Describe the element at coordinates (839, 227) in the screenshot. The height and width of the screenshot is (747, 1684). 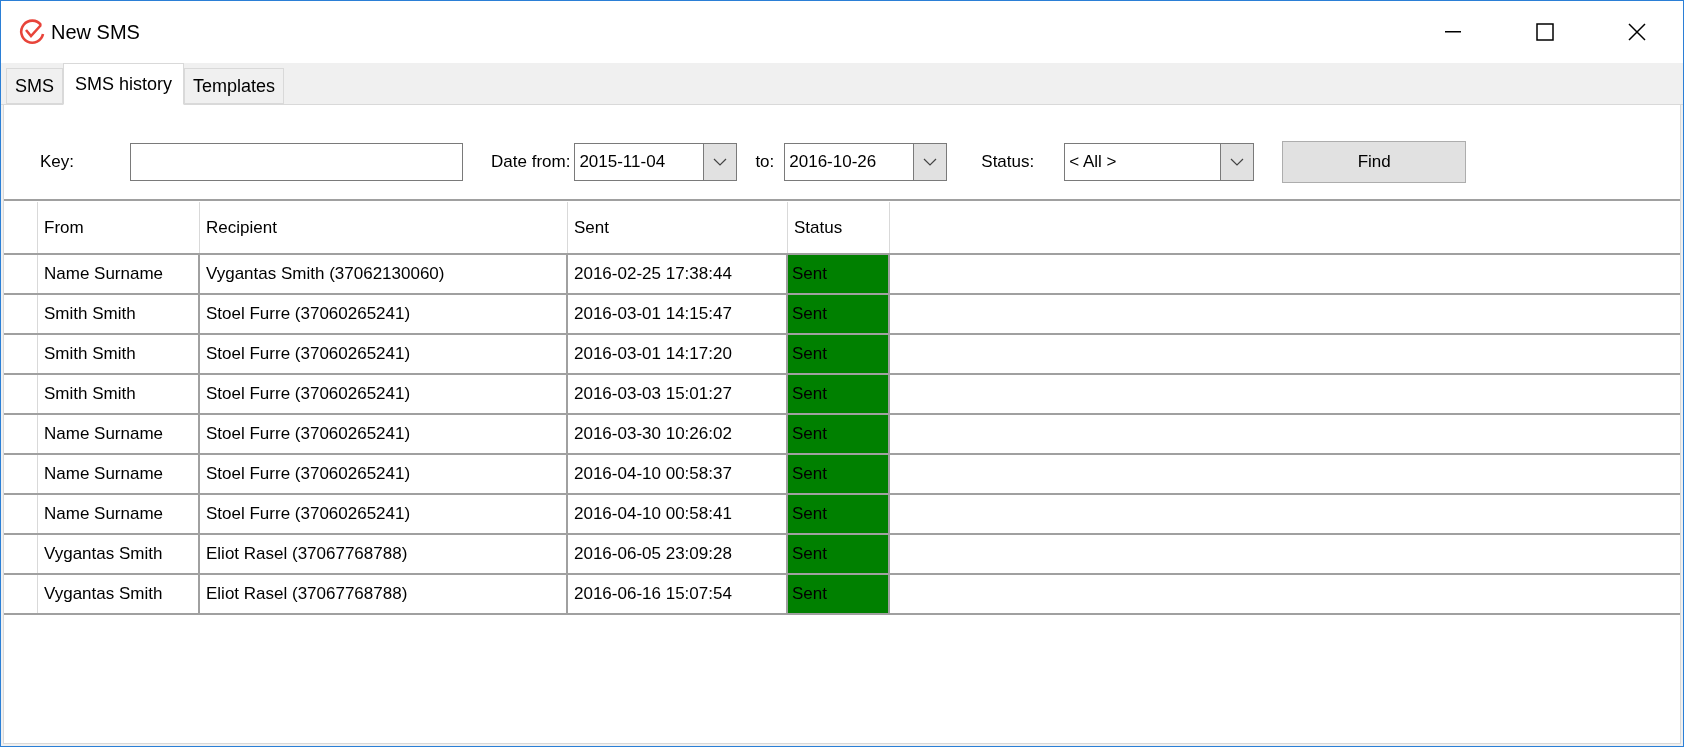
I see `column-header: Status` at that location.